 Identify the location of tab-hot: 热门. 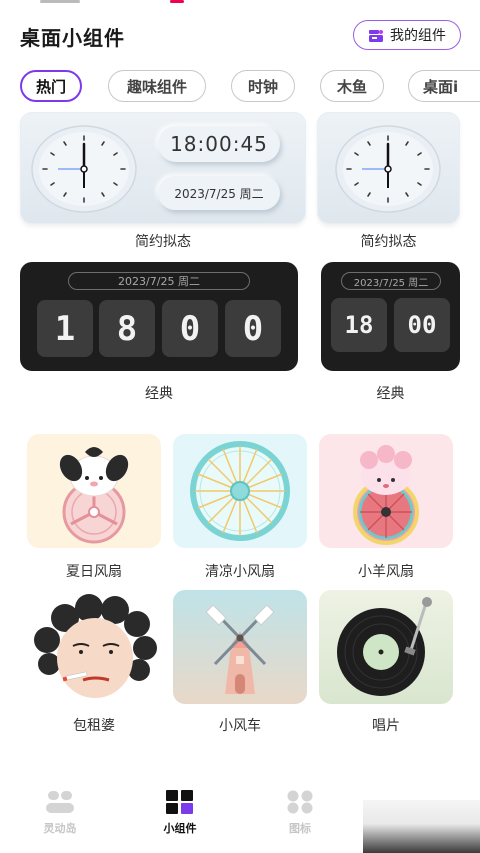
(51, 86).